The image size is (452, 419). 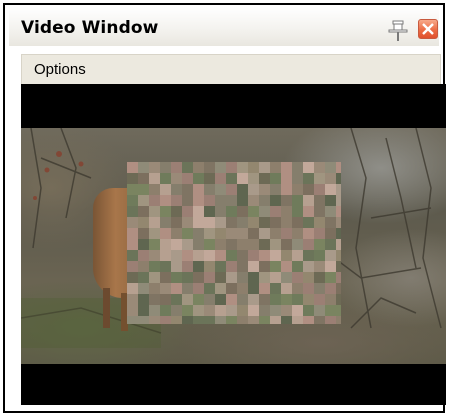 What do you see at coordinates (398, 31) in the screenshot?
I see `pin-icon` at bounding box center [398, 31].